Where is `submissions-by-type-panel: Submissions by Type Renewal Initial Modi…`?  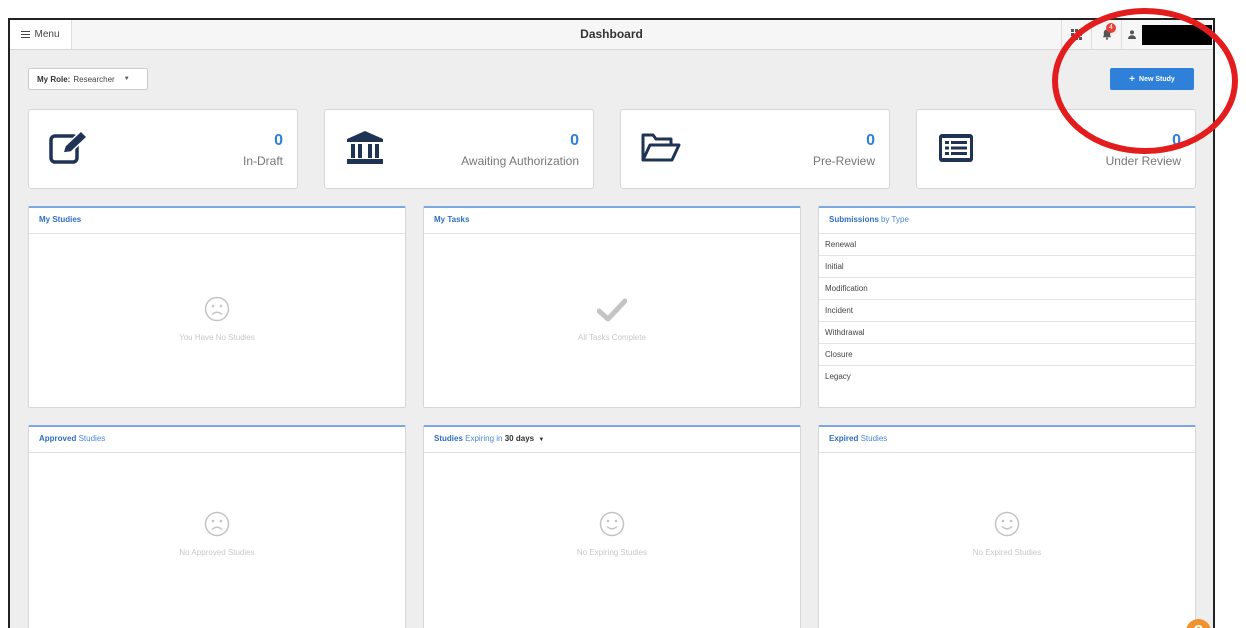 submissions-by-type-panel: Submissions by Type Renewal Initial Modi… is located at coordinates (1007, 307).